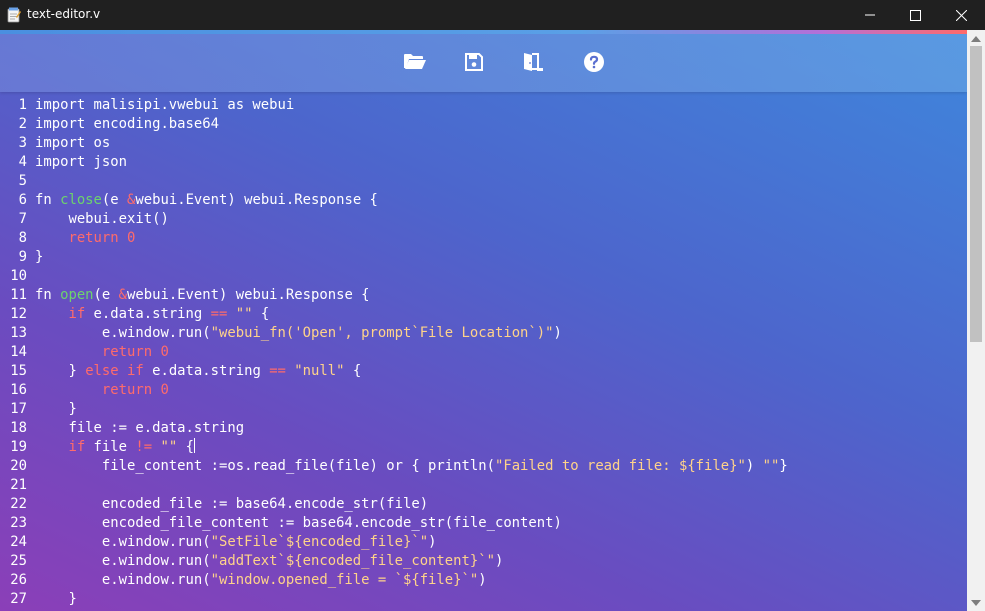 This screenshot has width=985, height=611. I want to click on code-line: 4 import json, so click(483, 162).